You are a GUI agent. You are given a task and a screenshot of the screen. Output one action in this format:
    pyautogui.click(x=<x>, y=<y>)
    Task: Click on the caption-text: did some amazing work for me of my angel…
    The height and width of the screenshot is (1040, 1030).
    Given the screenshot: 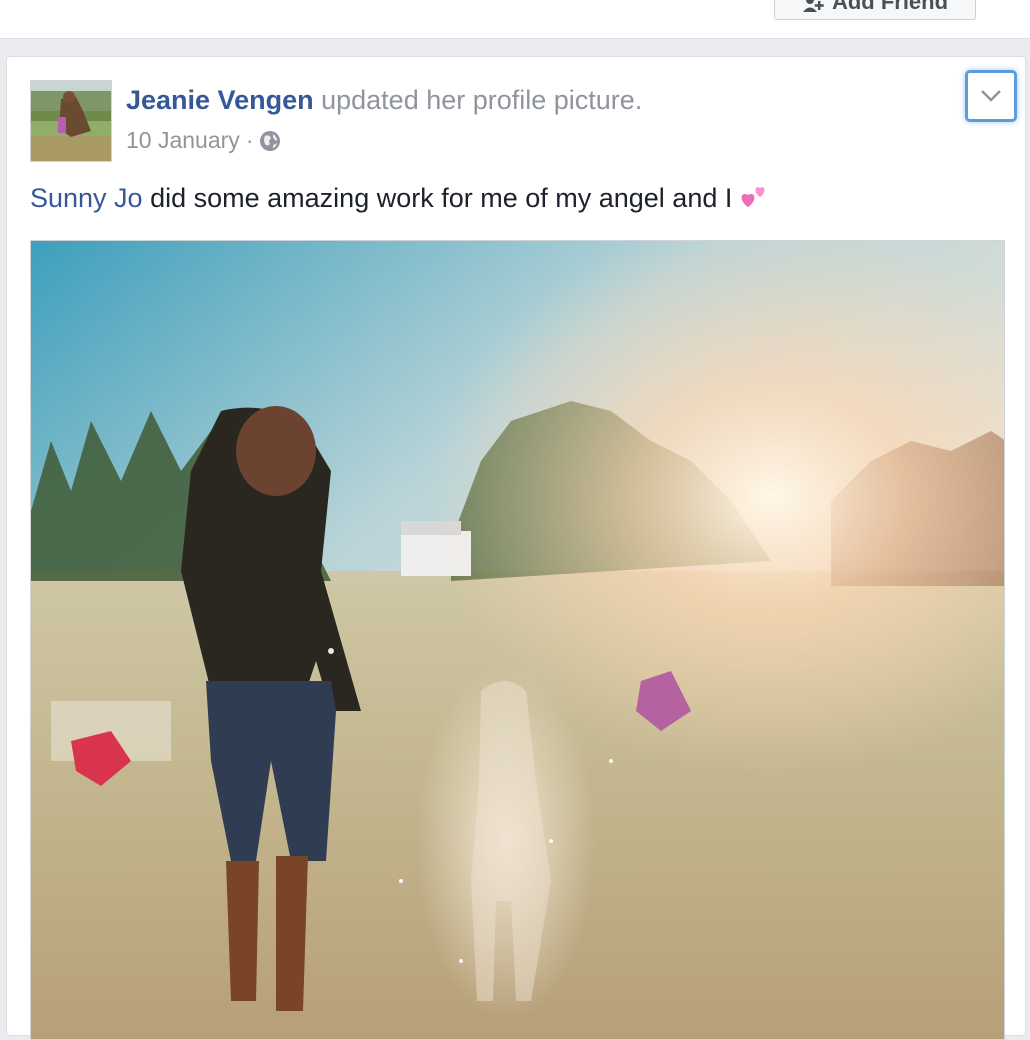 What is the action you would take?
    pyautogui.click(x=441, y=198)
    